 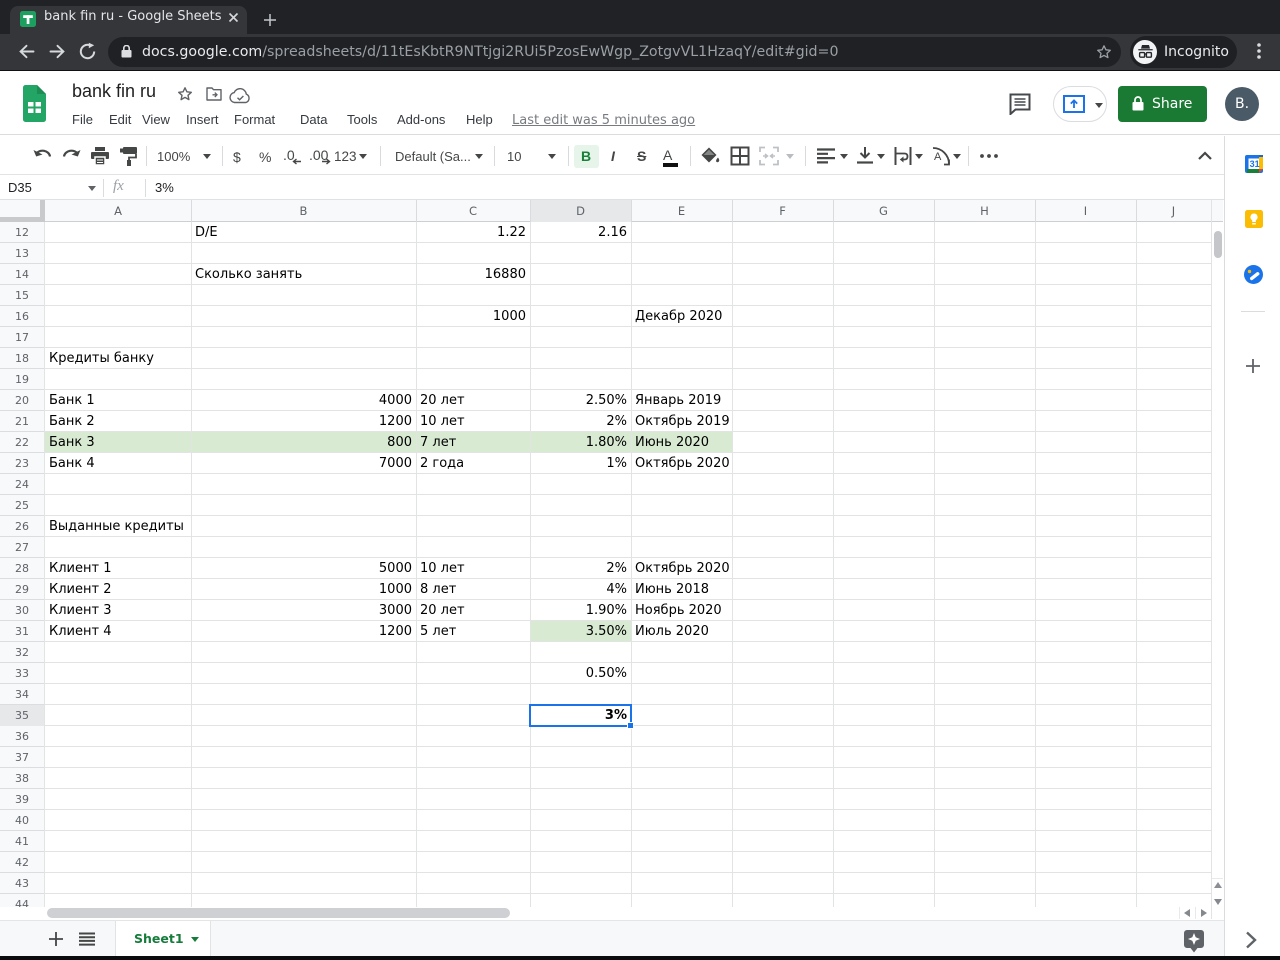 What do you see at coordinates (938, 157) in the screenshot?
I see `svg-text: A` at bounding box center [938, 157].